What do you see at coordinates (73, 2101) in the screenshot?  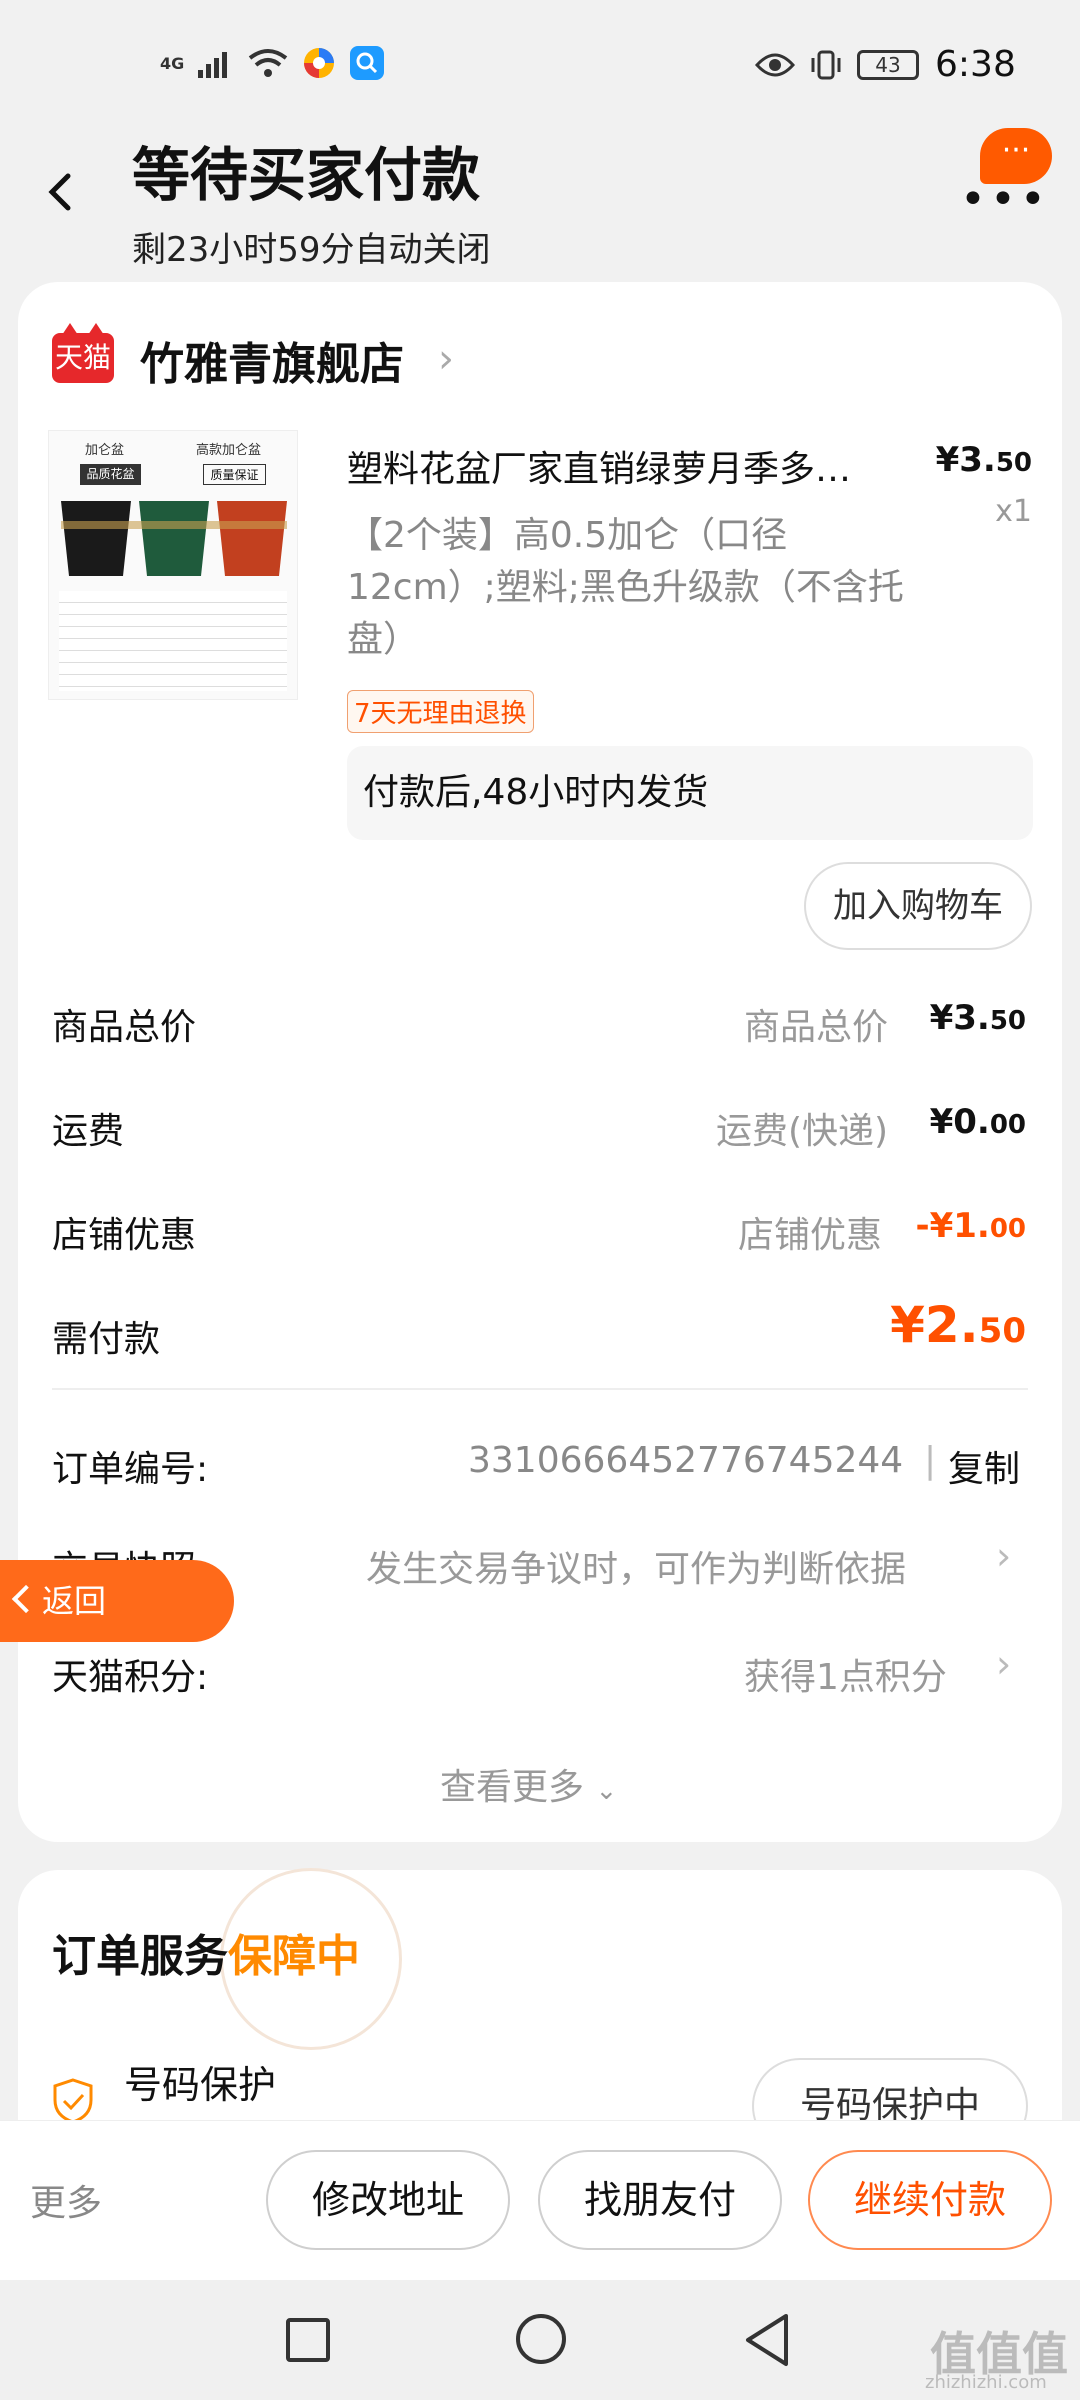 I see `shield-check-icon` at bounding box center [73, 2101].